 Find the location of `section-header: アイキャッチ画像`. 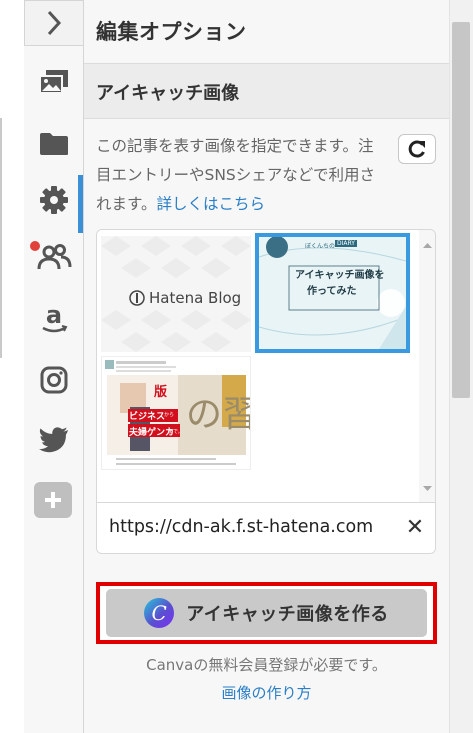

section-header: アイキャッチ画像 is located at coordinates (266, 91).